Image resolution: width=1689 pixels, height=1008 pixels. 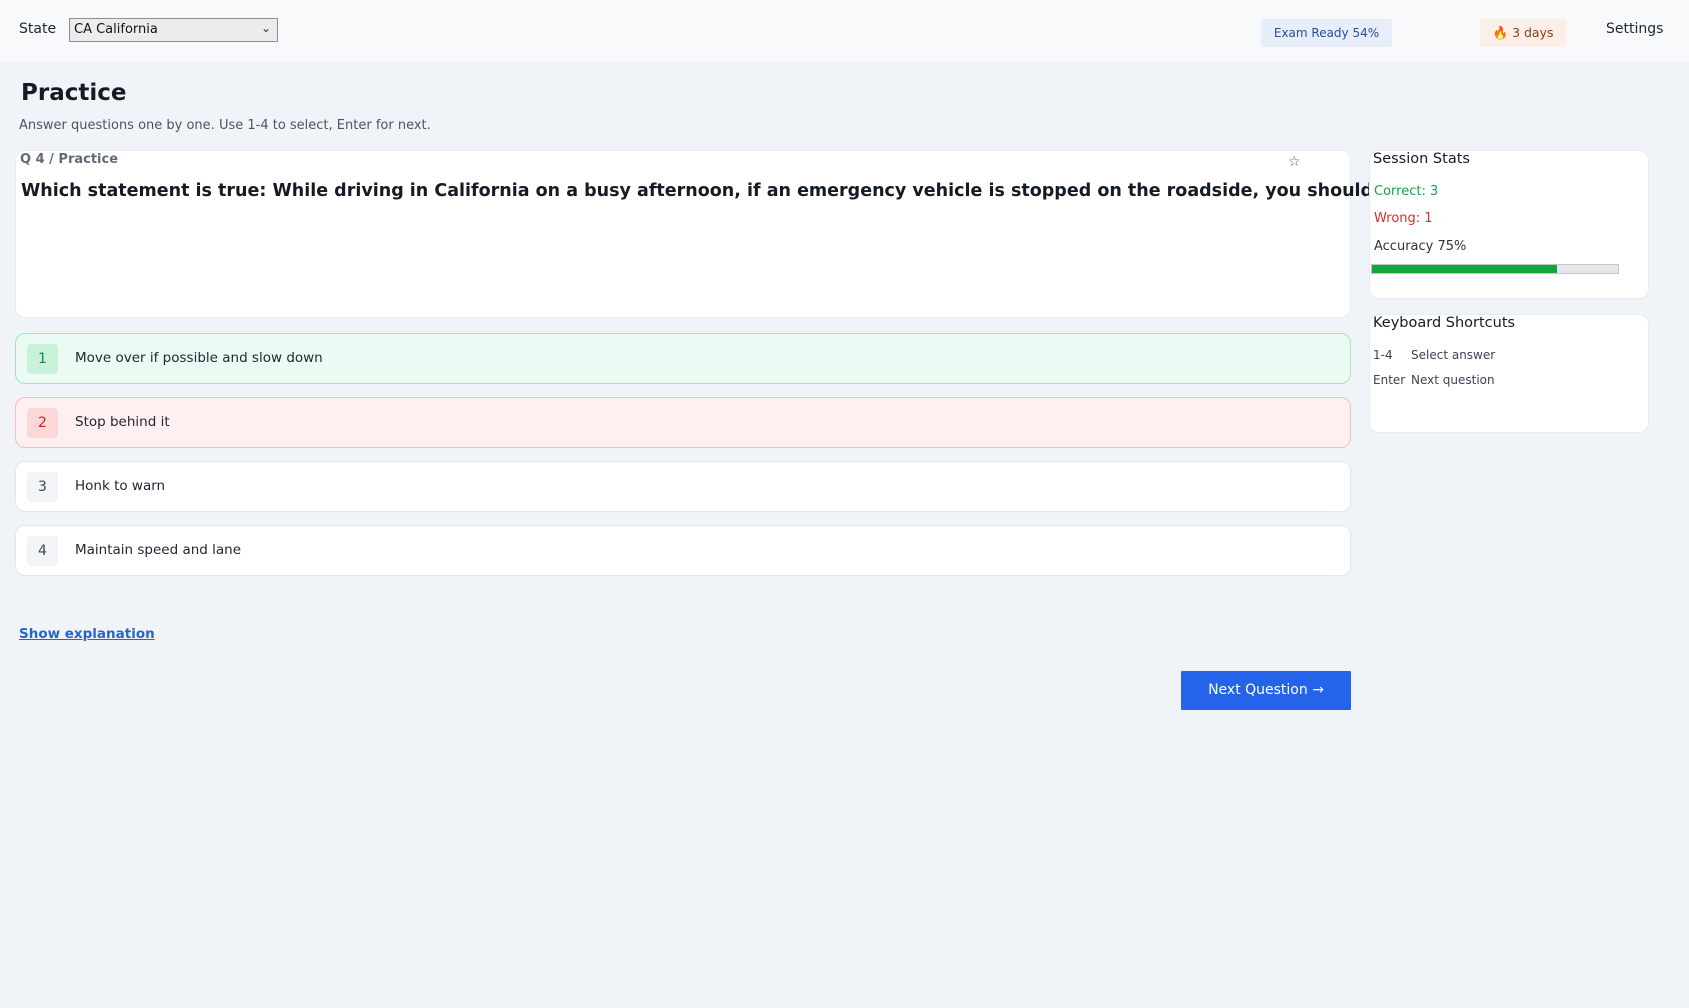 I want to click on chevron-down-icon: ⌄, so click(x=265, y=28).